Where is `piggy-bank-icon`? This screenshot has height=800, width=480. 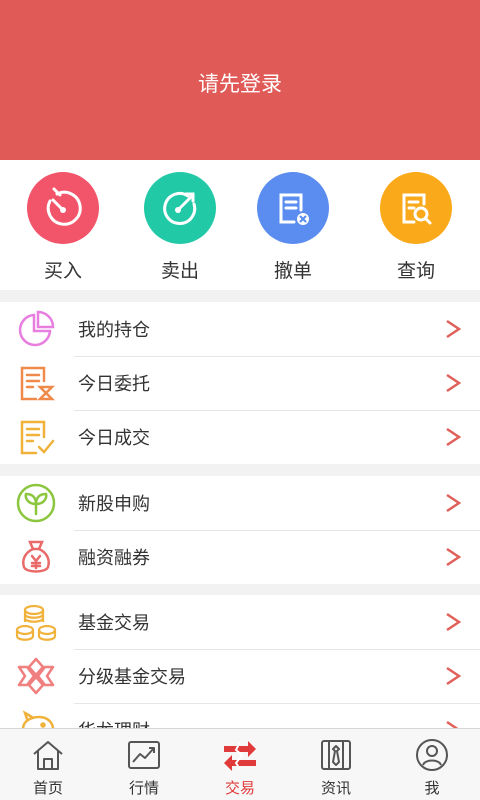
piggy-bank-icon is located at coordinates (36, 719).